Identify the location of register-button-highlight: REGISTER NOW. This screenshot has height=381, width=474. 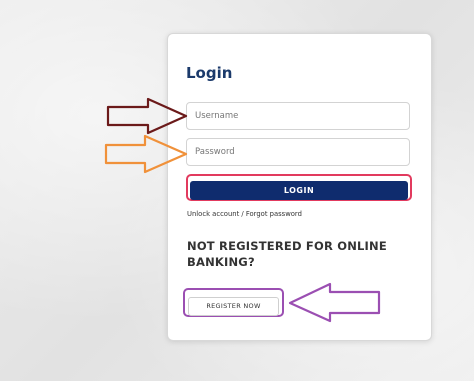
(233, 302).